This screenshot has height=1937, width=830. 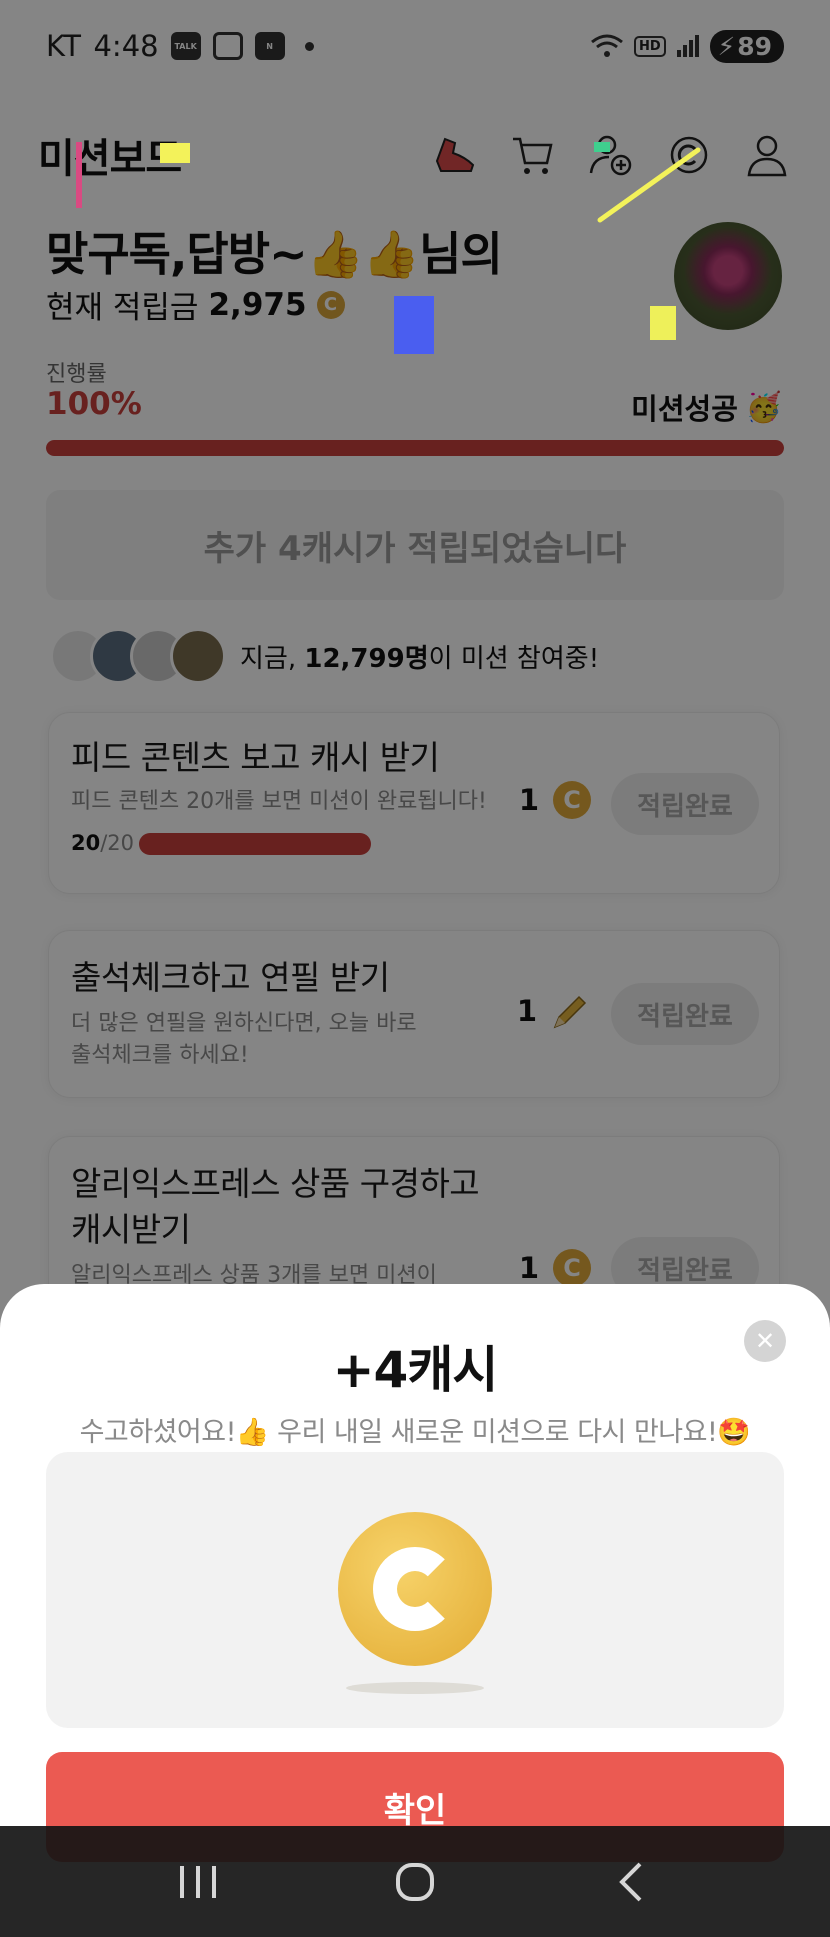 What do you see at coordinates (415, 1432) in the screenshot?
I see `sheet-message: 수고하셨어요!👍 우리 내일 새로운 미션으로 다시 만나요!🤩` at bounding box center [415, 1432].